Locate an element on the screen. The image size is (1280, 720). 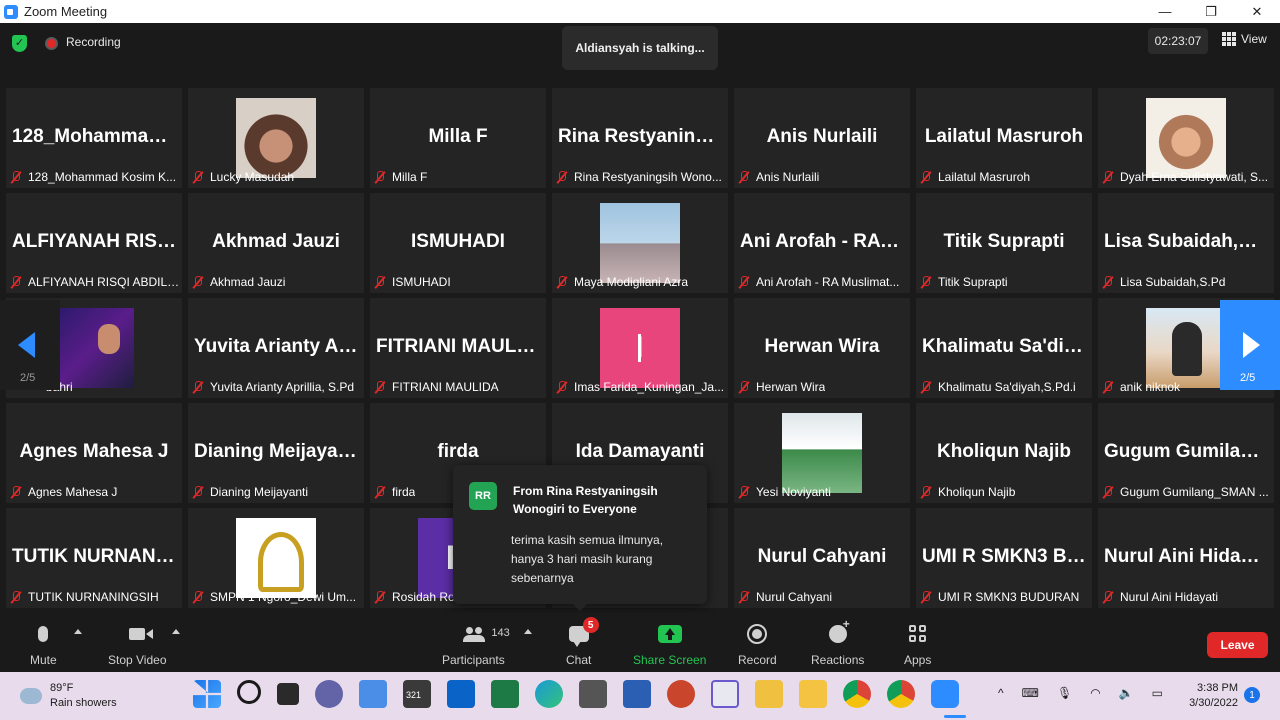
participants-button: 143 Participants is located at coordinates (476, 645).